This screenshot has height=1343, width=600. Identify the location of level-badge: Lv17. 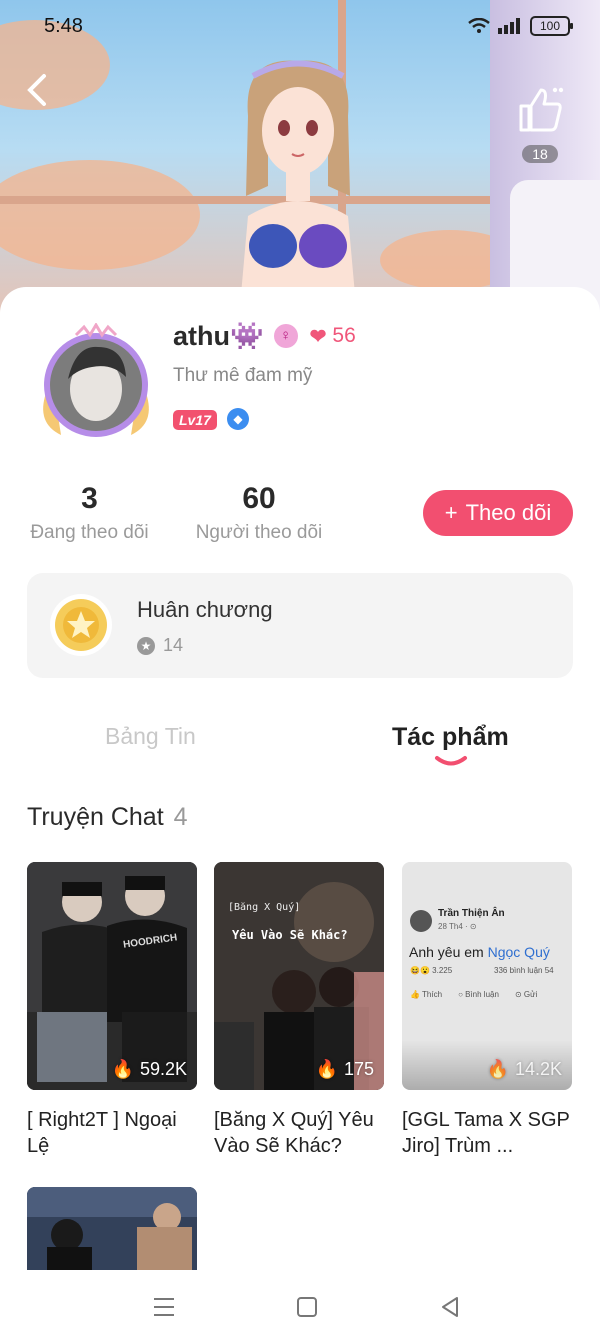
(195, 420).